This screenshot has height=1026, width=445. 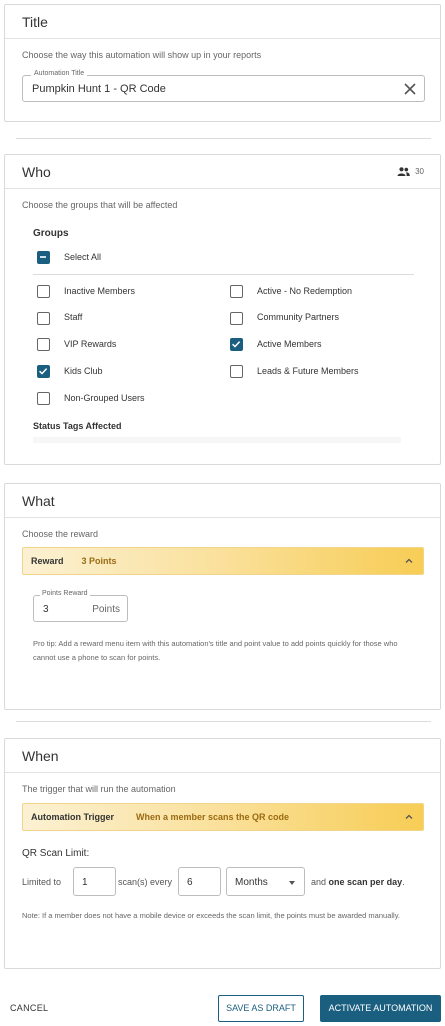 I want to click on groups-divider, so click(x=223, y=274).